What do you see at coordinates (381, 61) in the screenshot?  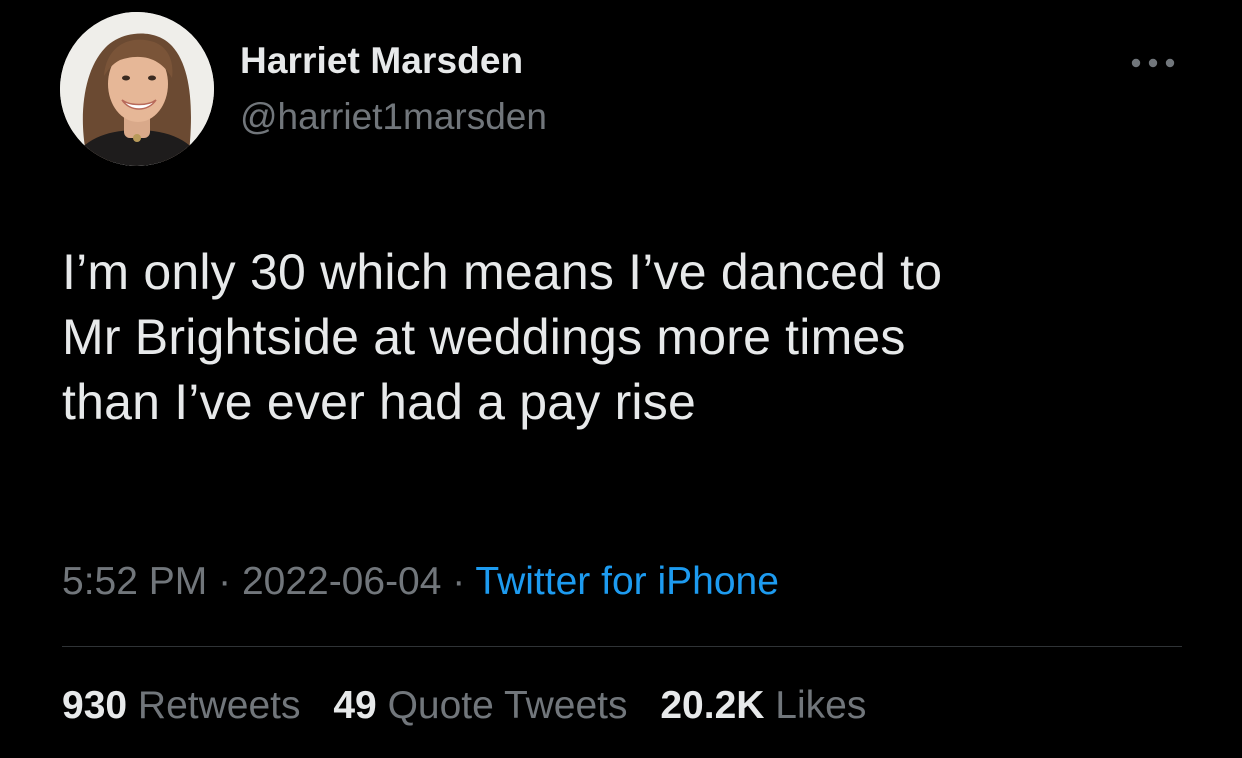 I see `author-name: Harriet Marsden` at bounding box center [381, 61].